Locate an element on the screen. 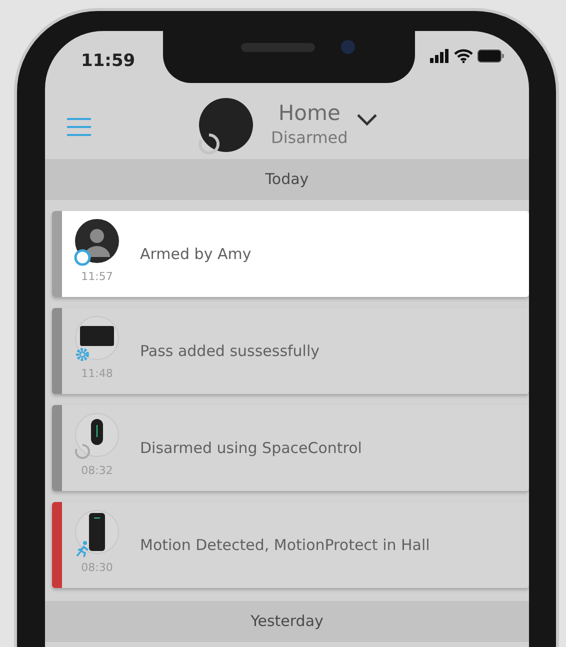 Image resolution: width=566 pixels, height=647 pixels. status-time: 11:59 is located at coordinates (108, 61).